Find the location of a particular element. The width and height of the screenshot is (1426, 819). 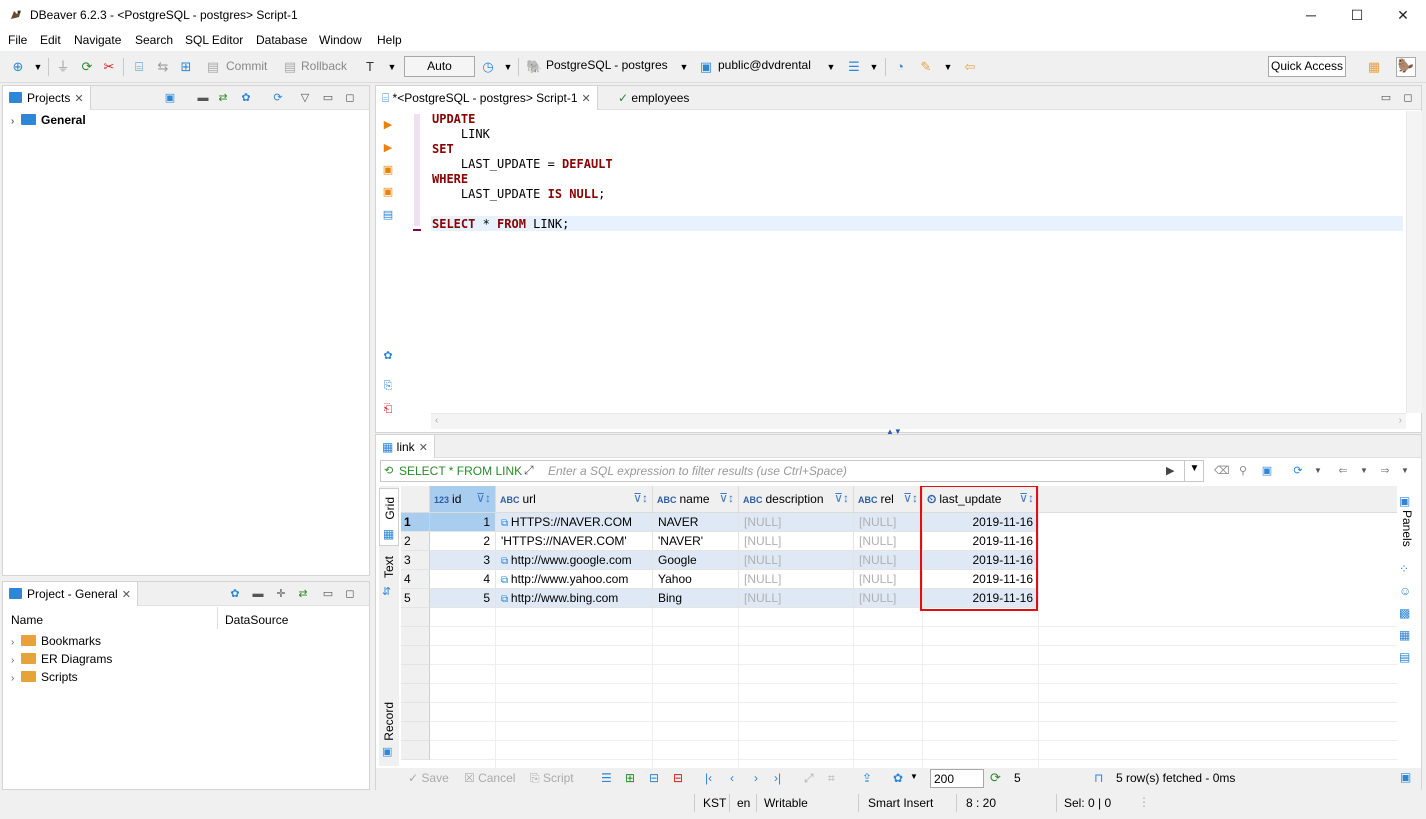

row-number: 3 is located at coordinates (415, 560).